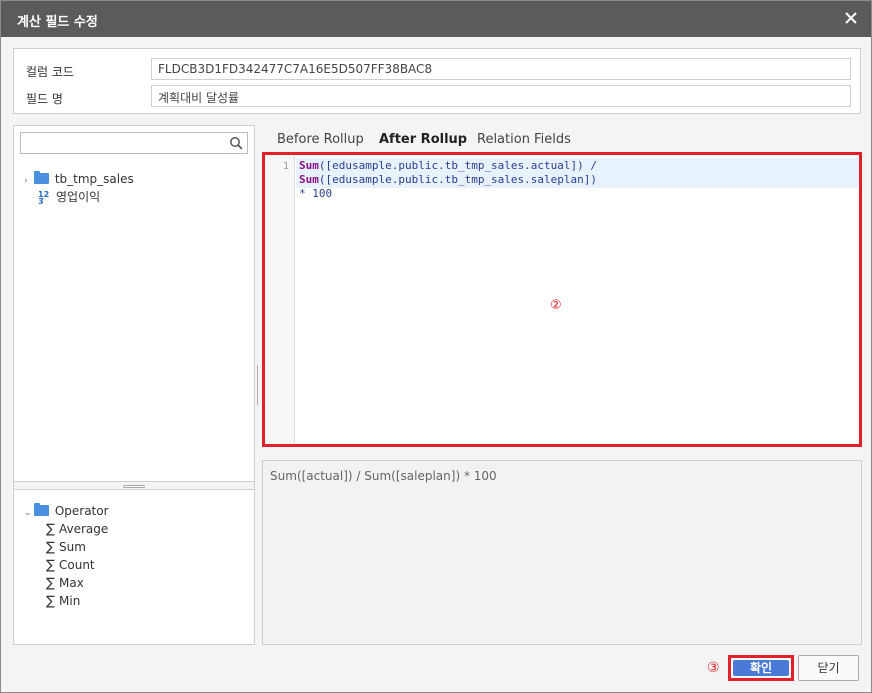 This screenshot has height=693, width=872. I want to click on field-name-label: 필드 명, so click(44, 99).